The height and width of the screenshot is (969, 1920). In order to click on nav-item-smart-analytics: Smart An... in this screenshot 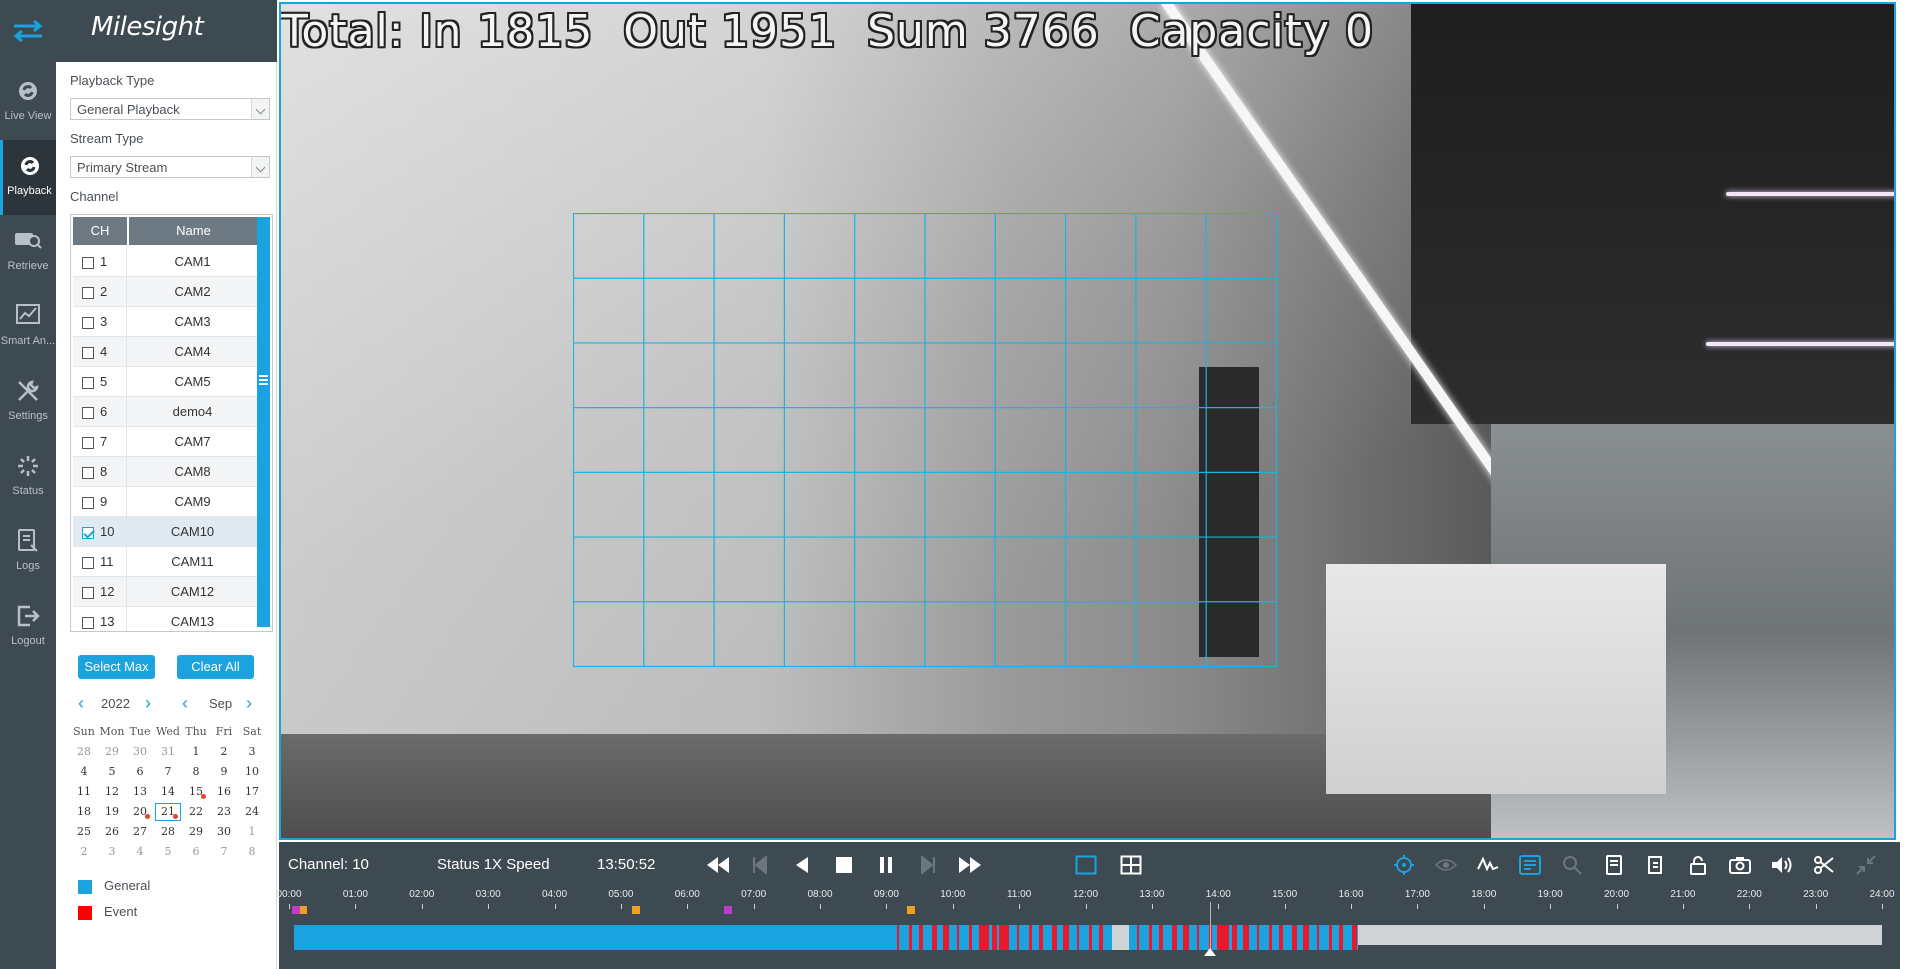, I will do `click(28, 327)`.